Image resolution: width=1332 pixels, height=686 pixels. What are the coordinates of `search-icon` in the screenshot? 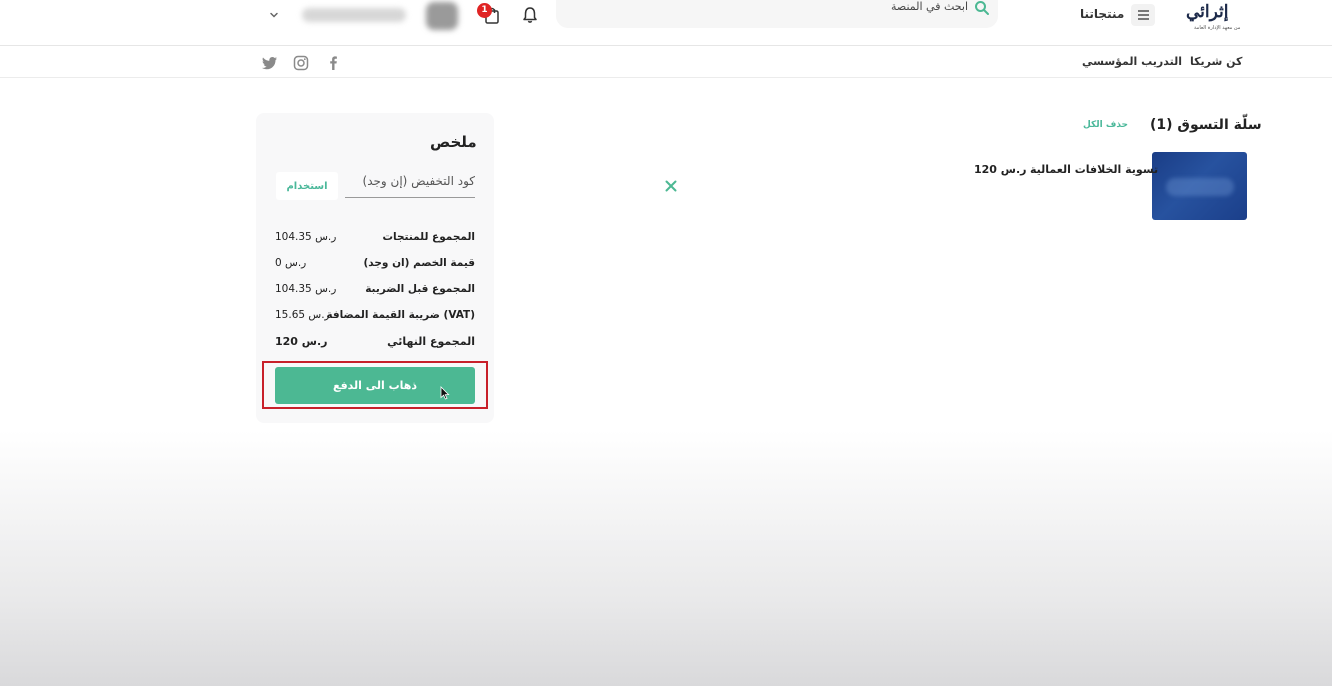 It's located at (982, 8).